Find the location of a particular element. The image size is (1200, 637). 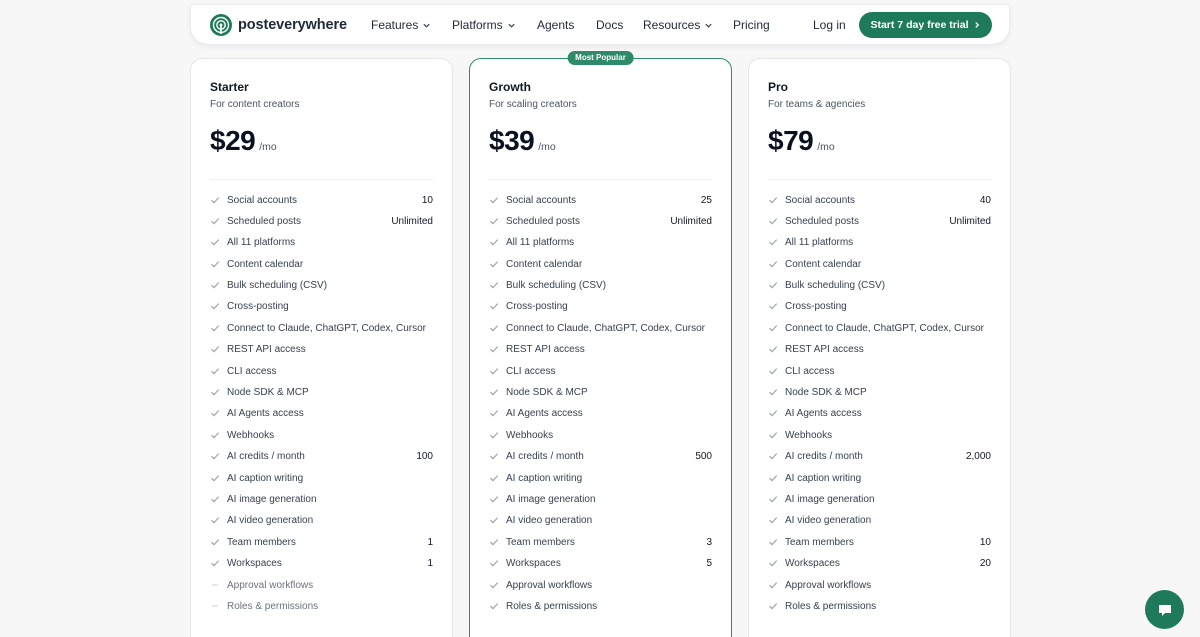

feature-row: REST API access is located at coordinates (600, 350).